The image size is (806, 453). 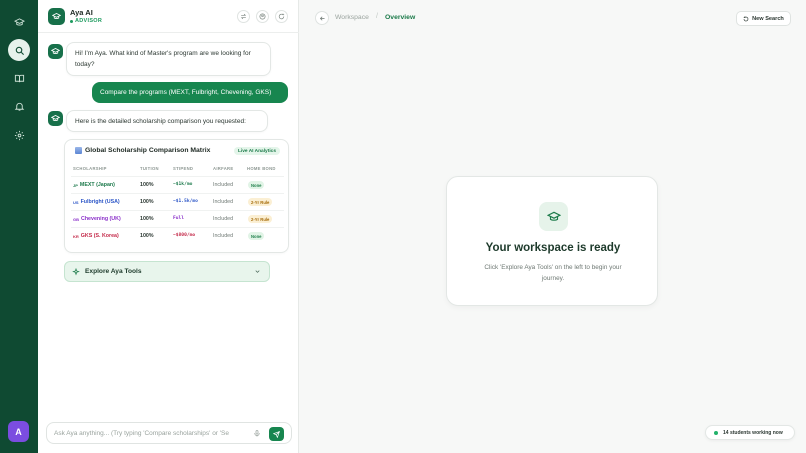 What do you see at coordinates (223, 168) in the screenshot?
I see `column-header: AIRFARE` at bounding box center [223, 168].